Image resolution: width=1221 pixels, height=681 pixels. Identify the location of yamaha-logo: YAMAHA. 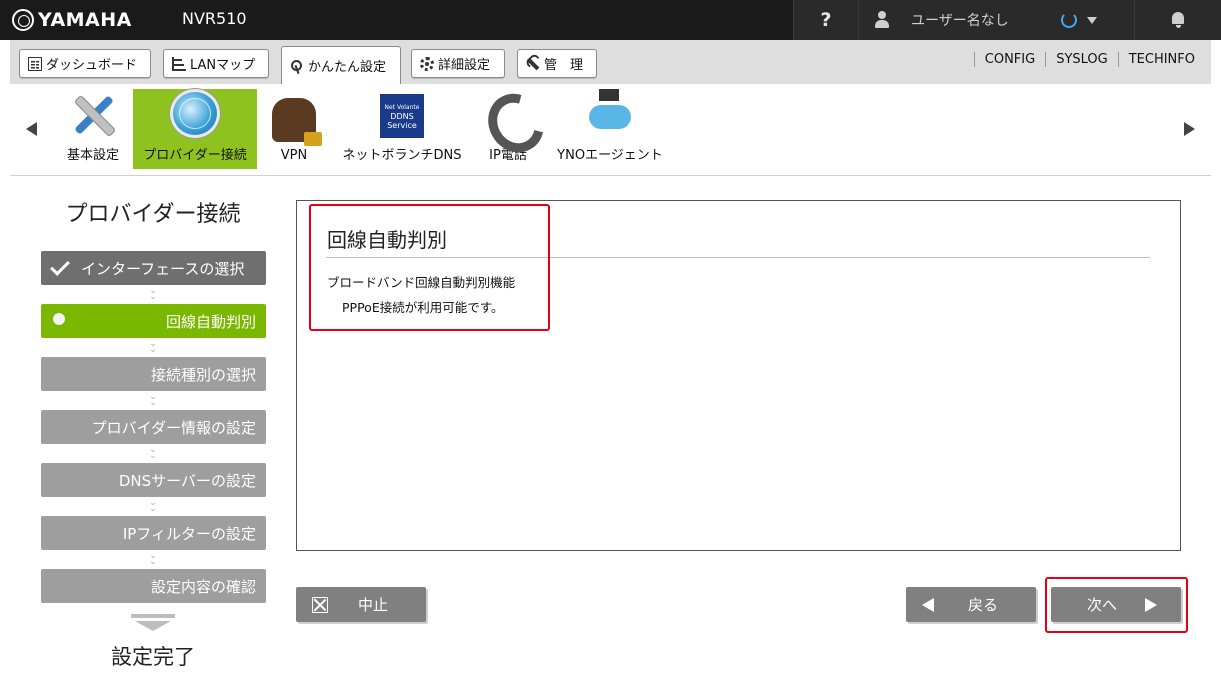
(72, 20).